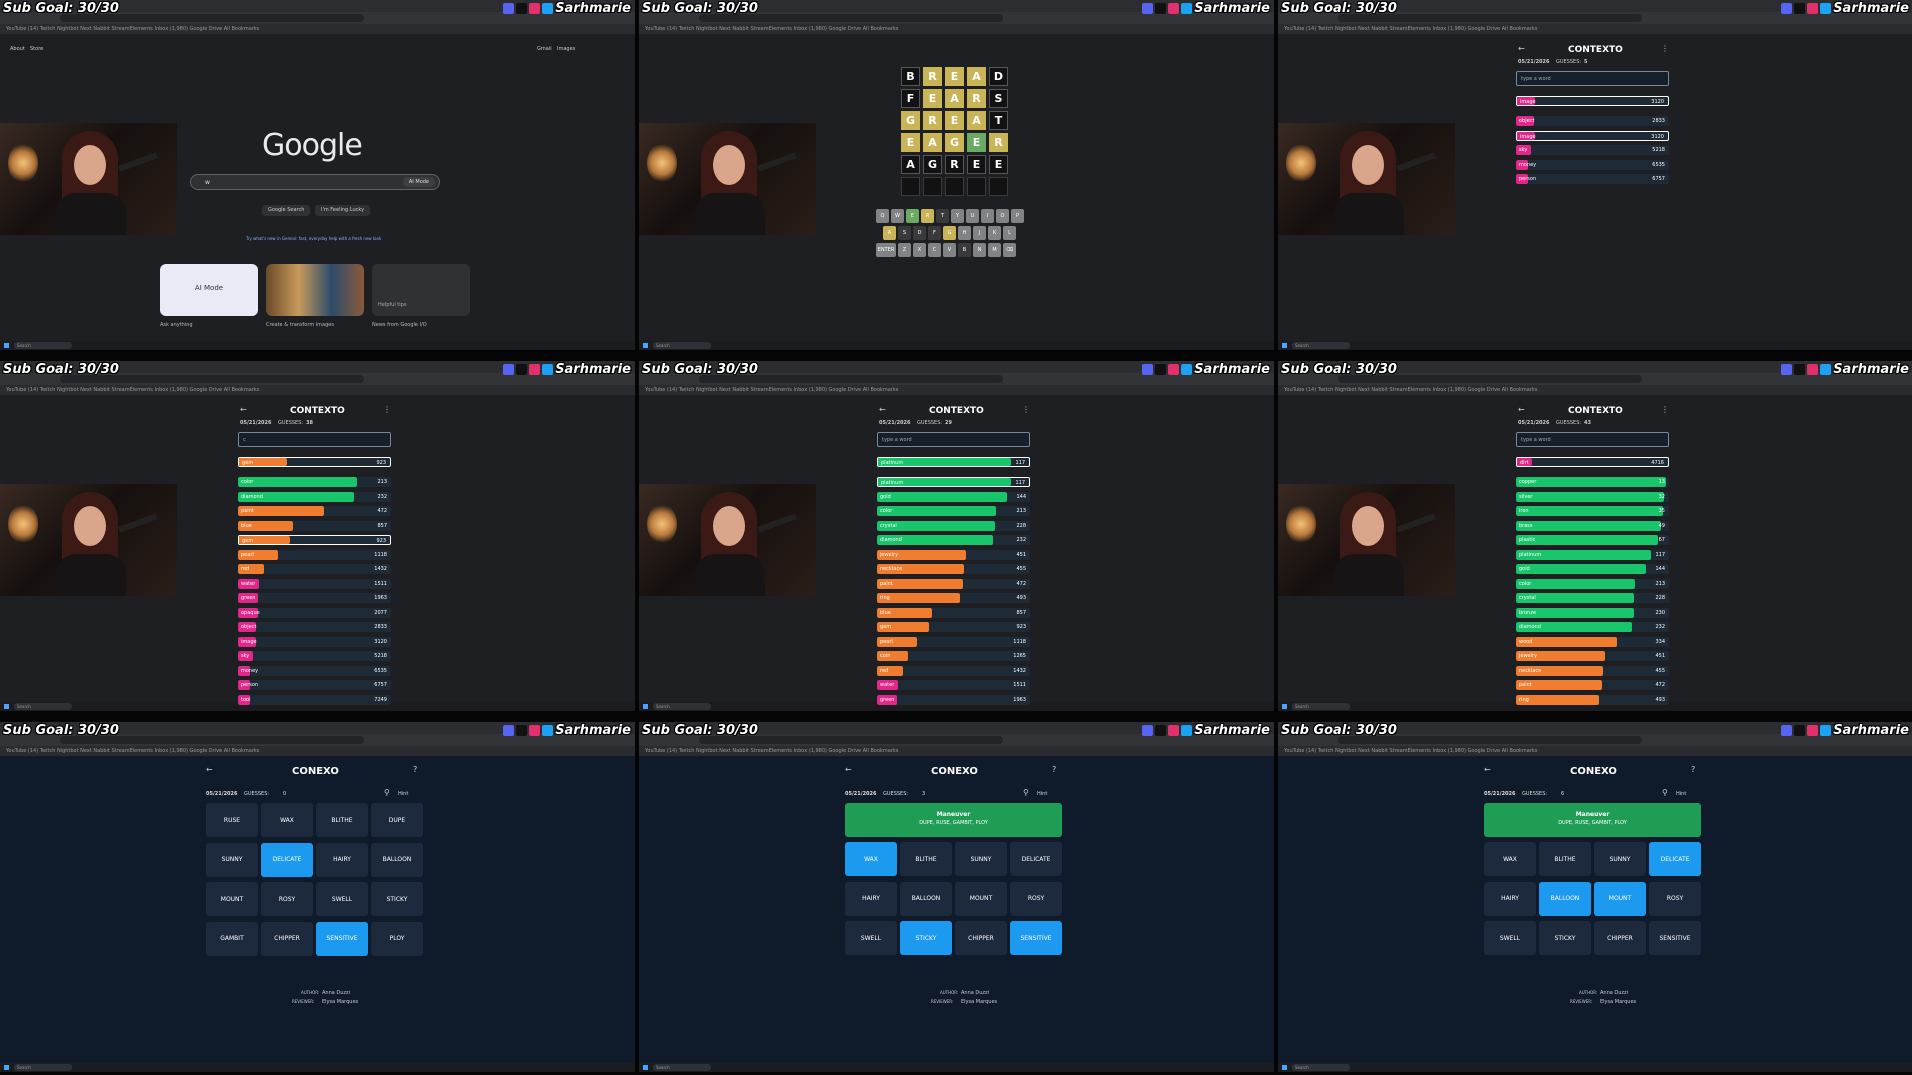 This screenshot has height=1075, width=1912. I want to click on feeling-lucky-button: I'm Feeling Lucky, so click(343, 210).